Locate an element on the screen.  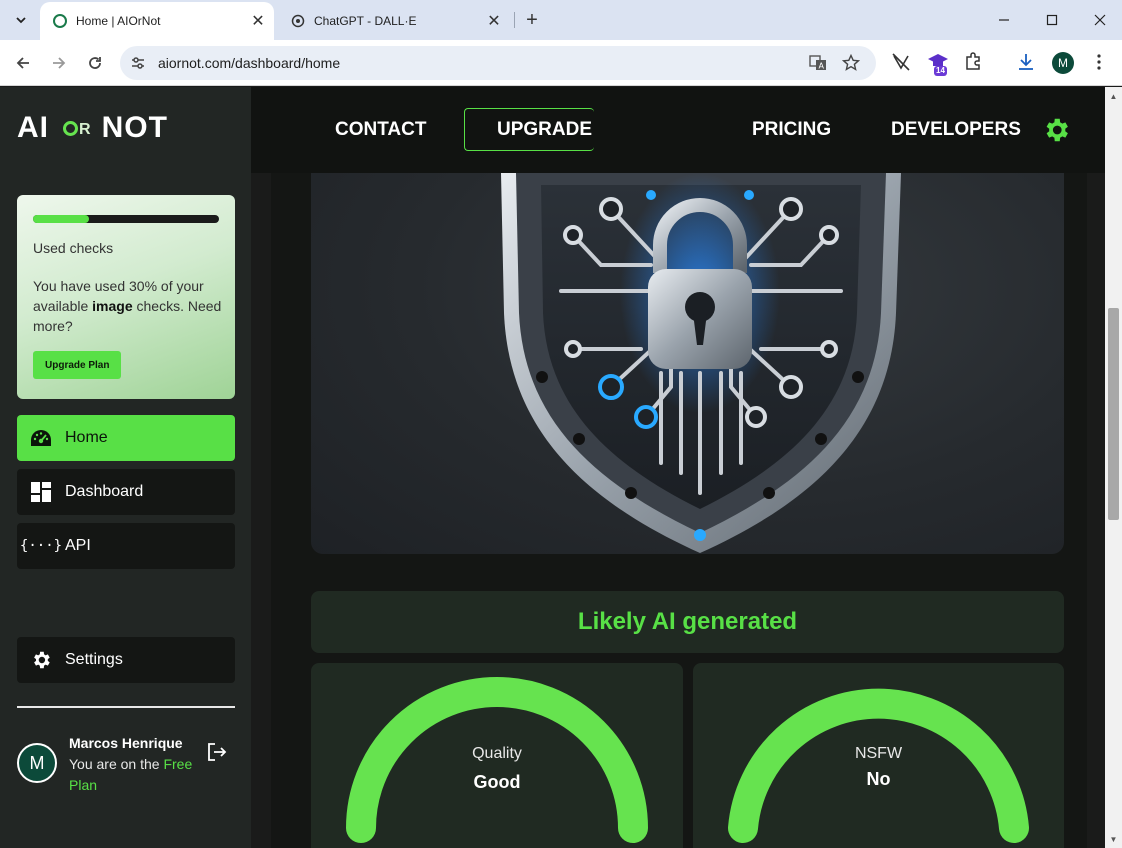
sidebar-item-api: {···} API is located at coordinates (126, 546).